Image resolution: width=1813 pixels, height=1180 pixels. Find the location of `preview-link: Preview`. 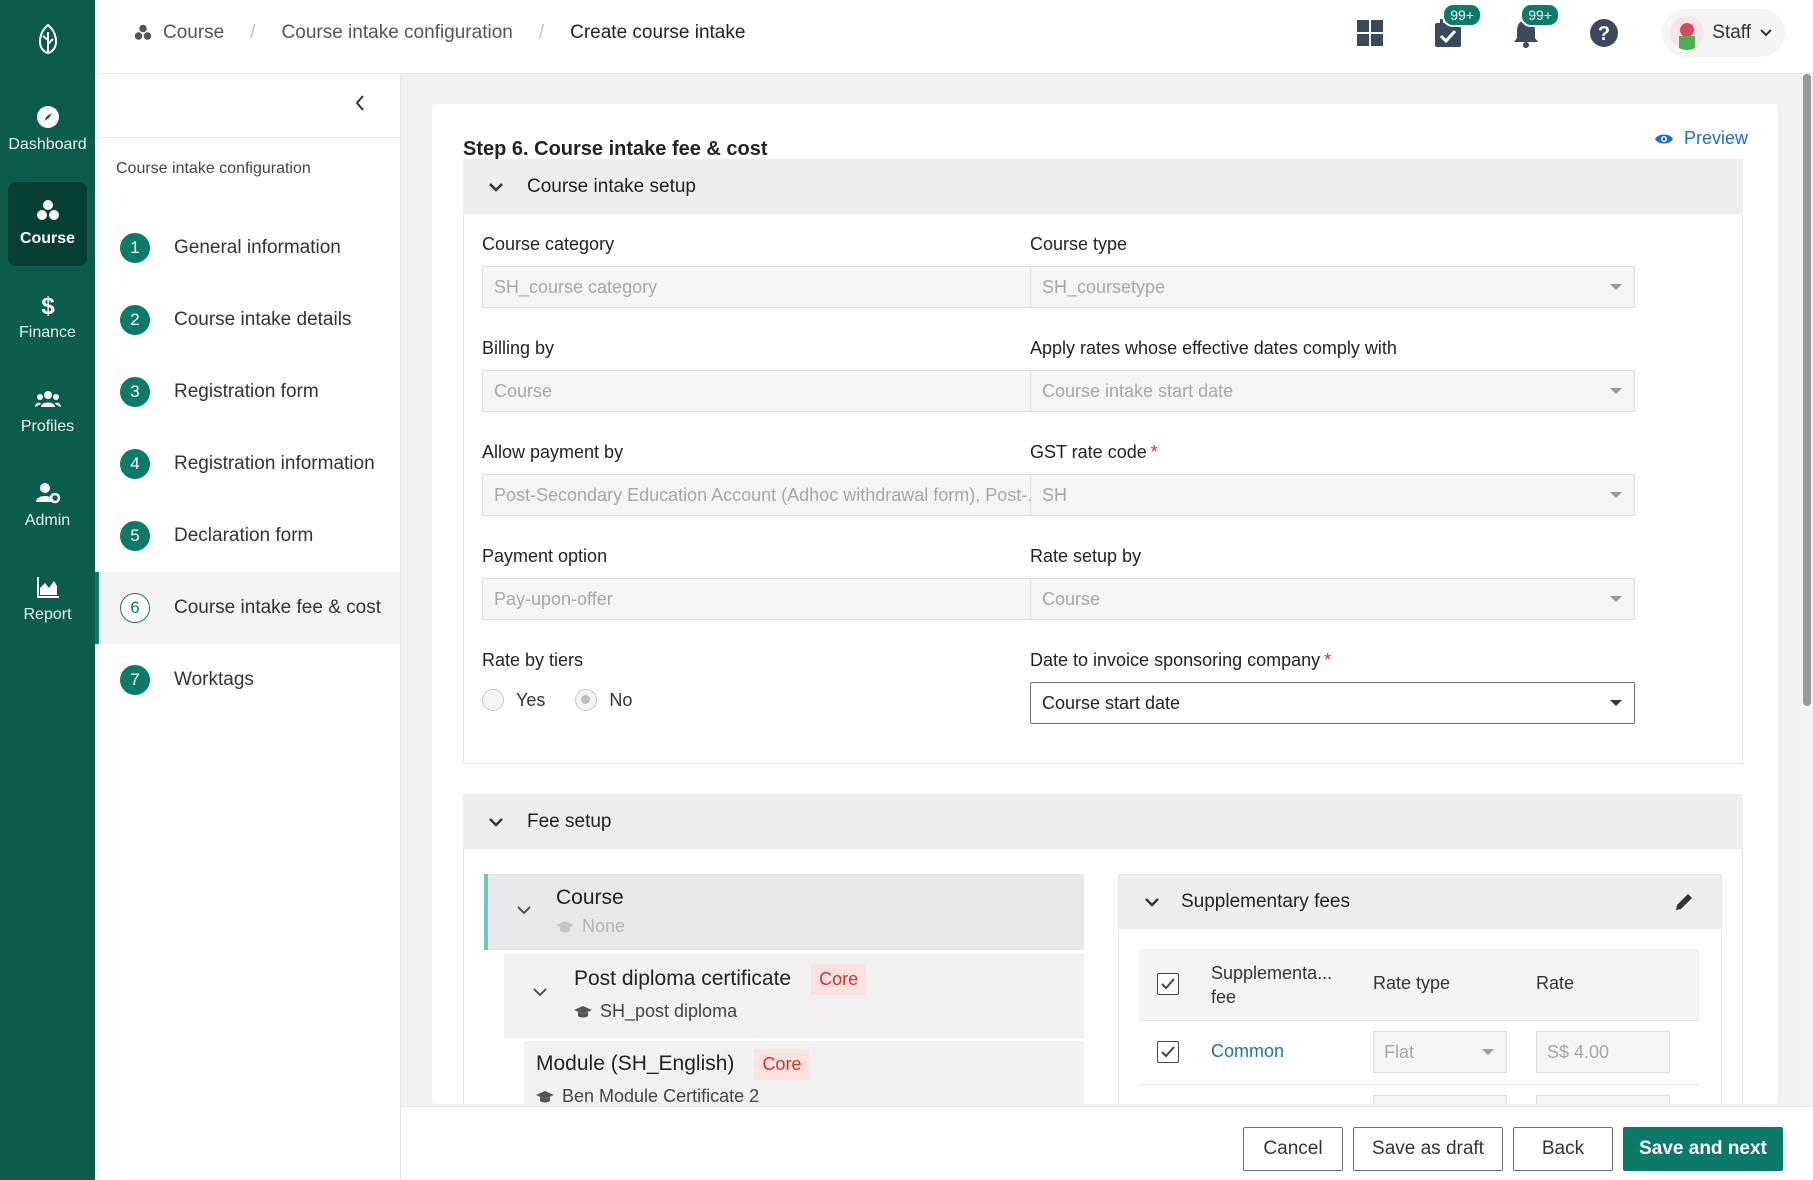

preview-link: Preview is located at coordinates (1701, 138).